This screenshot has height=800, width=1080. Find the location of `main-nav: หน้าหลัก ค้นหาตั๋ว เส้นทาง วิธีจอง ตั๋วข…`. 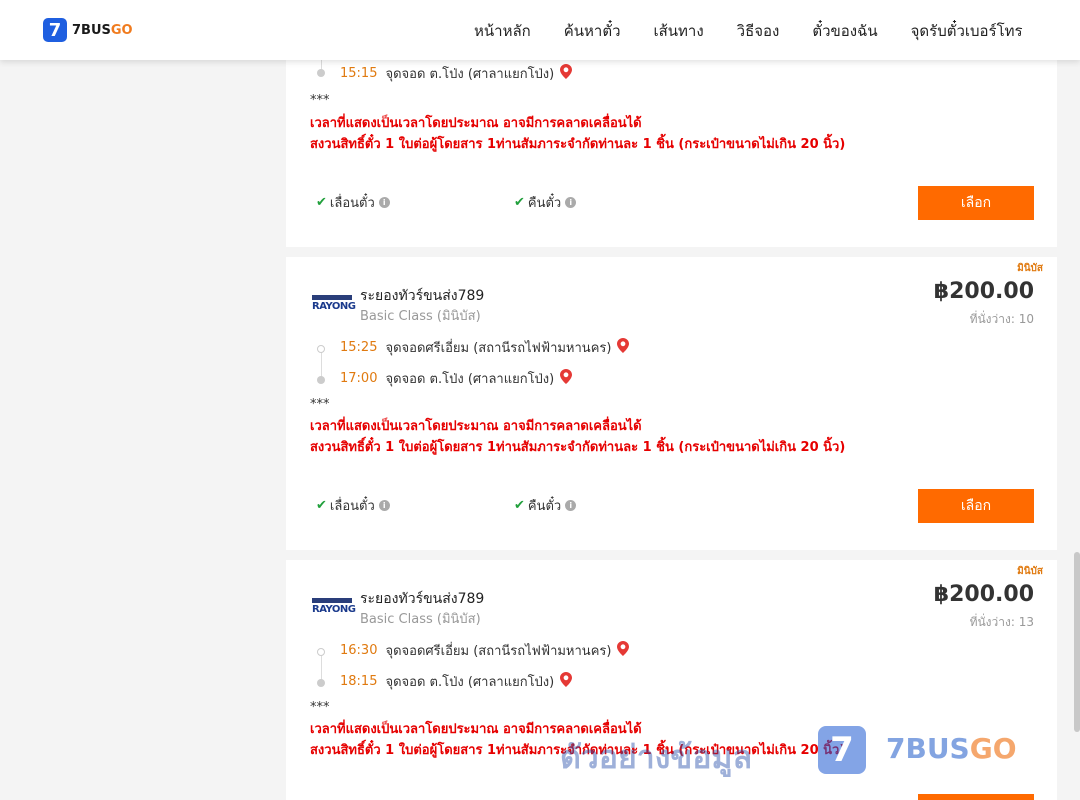

main-nav: หน้าหลัก ค้นหาตั๋ว เส้นทาง วิธีจอง ตั๋วข… is located at coordinates (765, 31).